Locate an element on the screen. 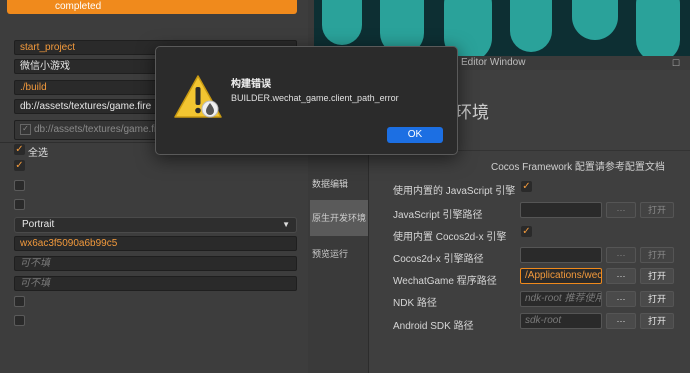  cocos-path-browse-button: ··· is located at coordinates (621, 255).